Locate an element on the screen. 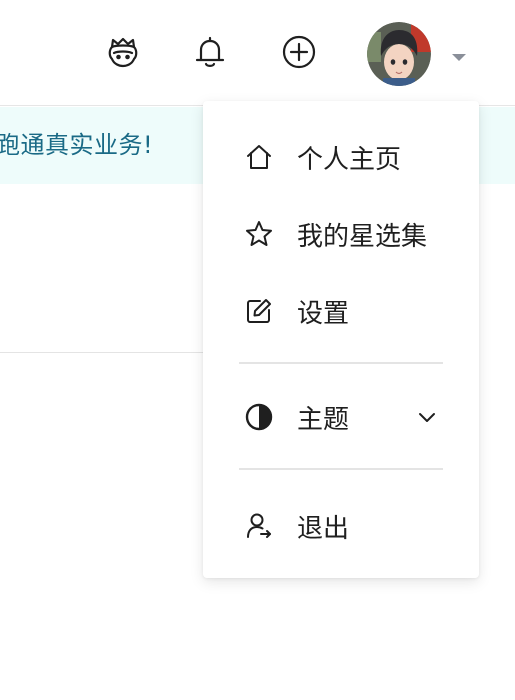  home-icon is located at coordinates (259, 157).